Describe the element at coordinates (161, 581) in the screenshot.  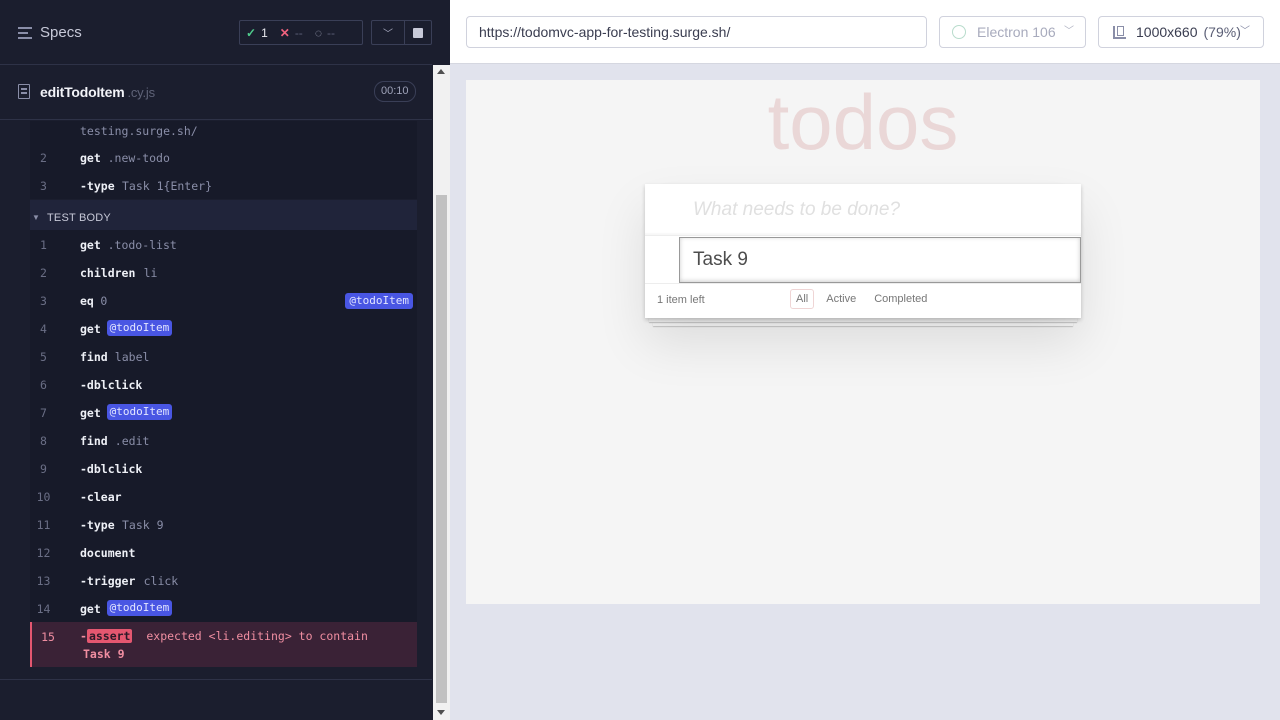
I see `command-message: click` at that location.